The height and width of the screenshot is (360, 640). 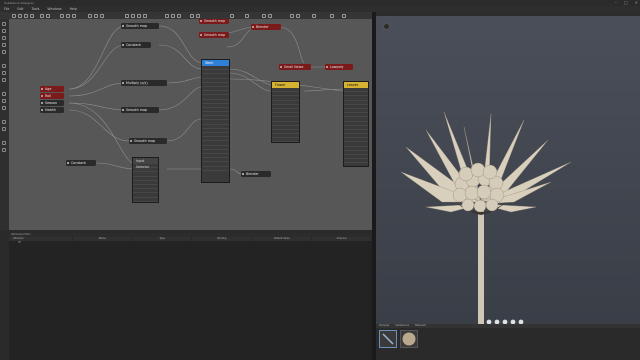 I want to click on tab-samples: Samples, so click(x=384, y=326).